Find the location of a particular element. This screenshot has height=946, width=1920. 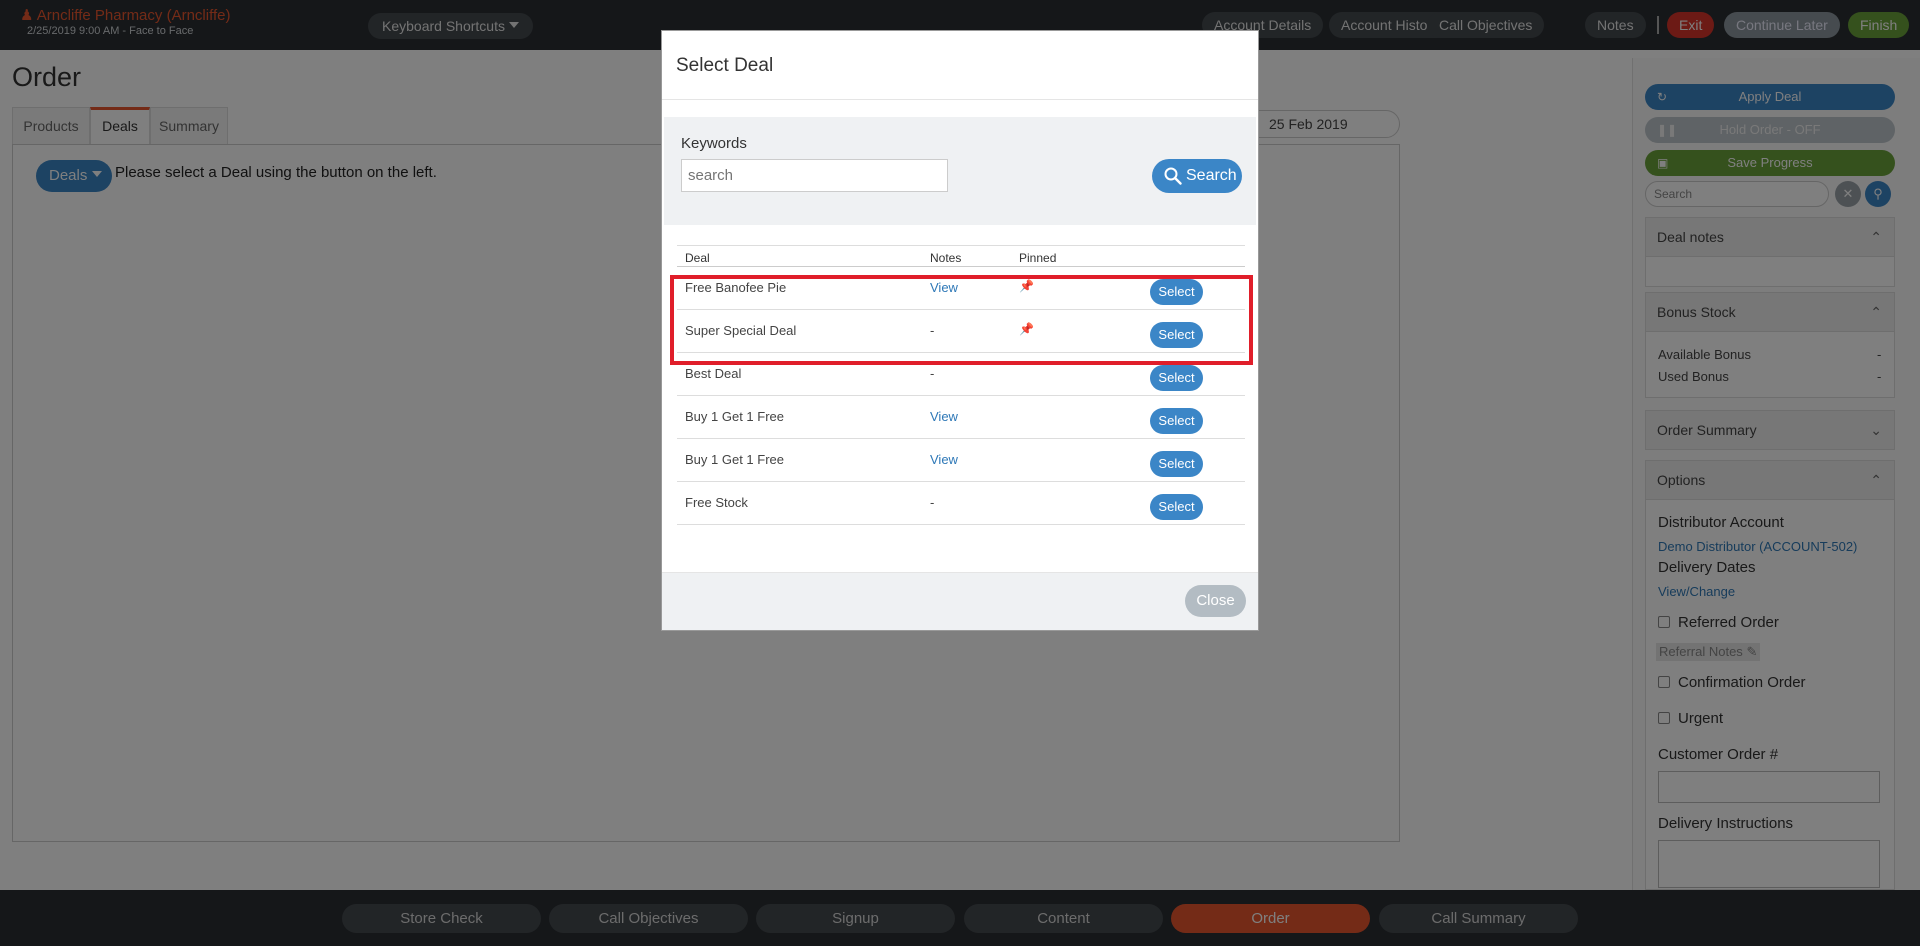

modal-footer: Close is located at coordinates (960, 601).